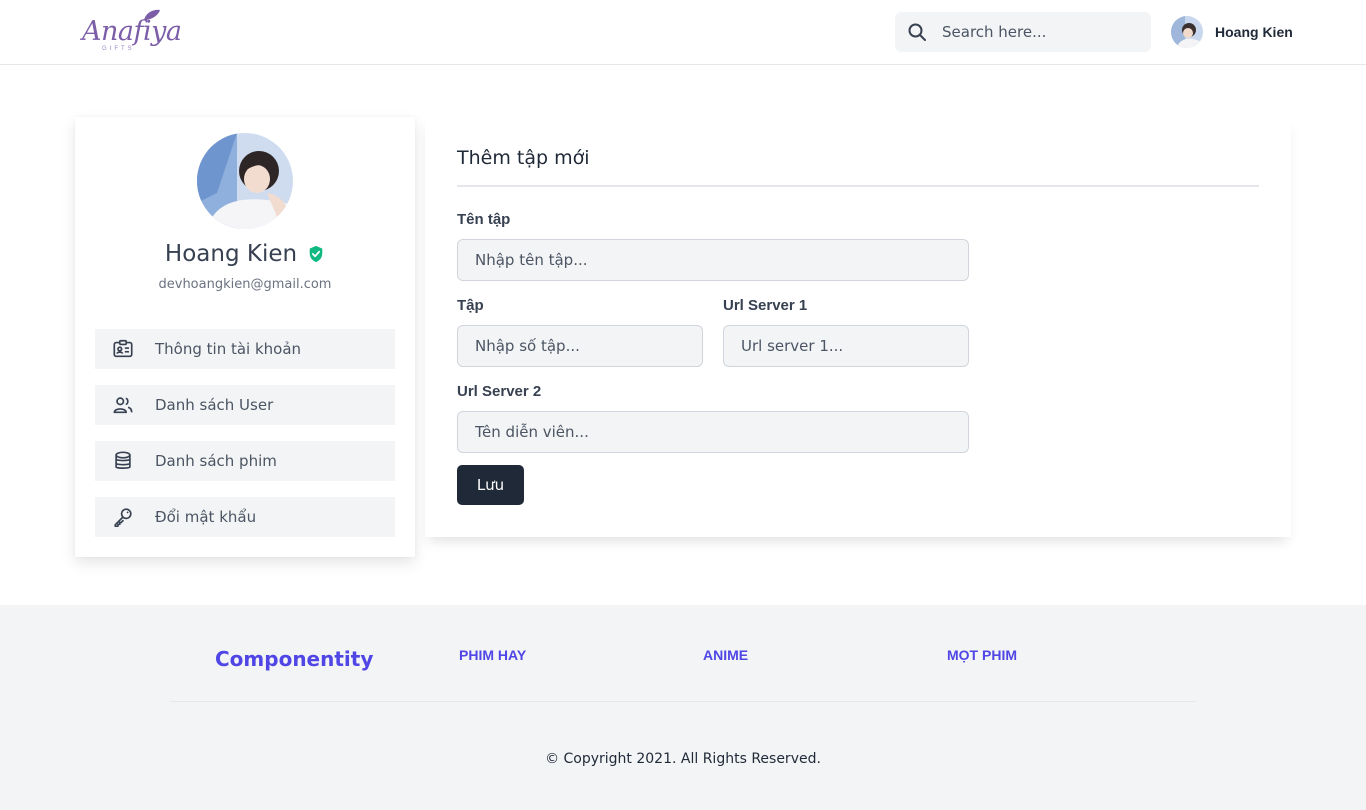 The image size is (1366, 810). Describe the element at coordinates (206, 517) in the screenshot. I see `menu-label: Đổi mật khẩu` at that location.